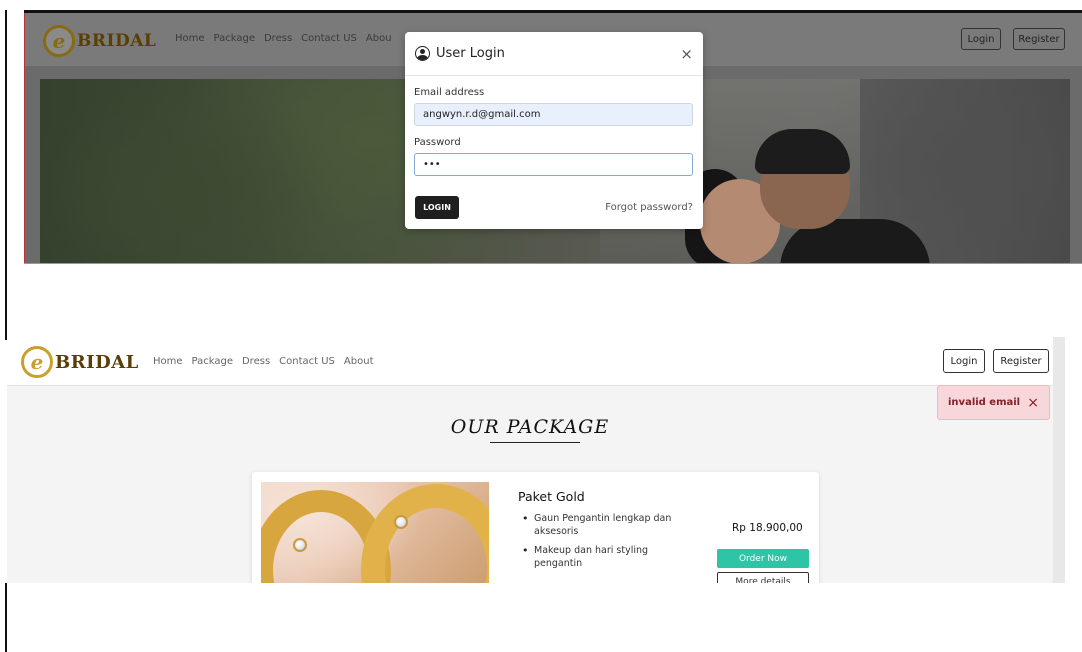  Describe the element at coordinates (1059, 460) in the screenshot. I see `scrollbar` at that location.